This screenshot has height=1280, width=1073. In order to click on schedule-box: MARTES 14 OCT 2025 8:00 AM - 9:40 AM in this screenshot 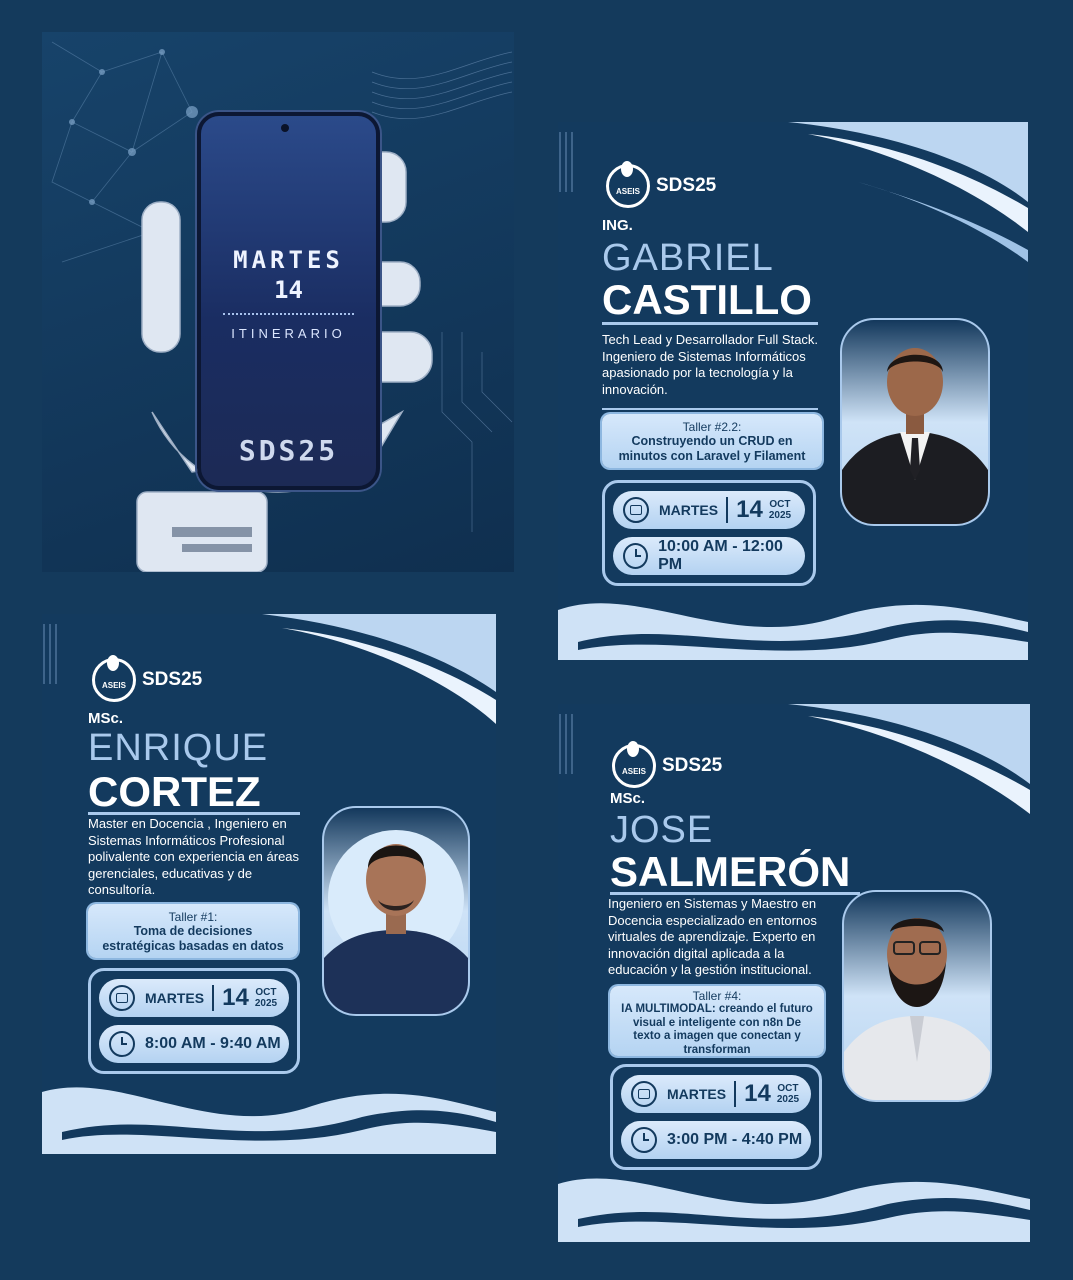, I will do `click(194, 1021)`.